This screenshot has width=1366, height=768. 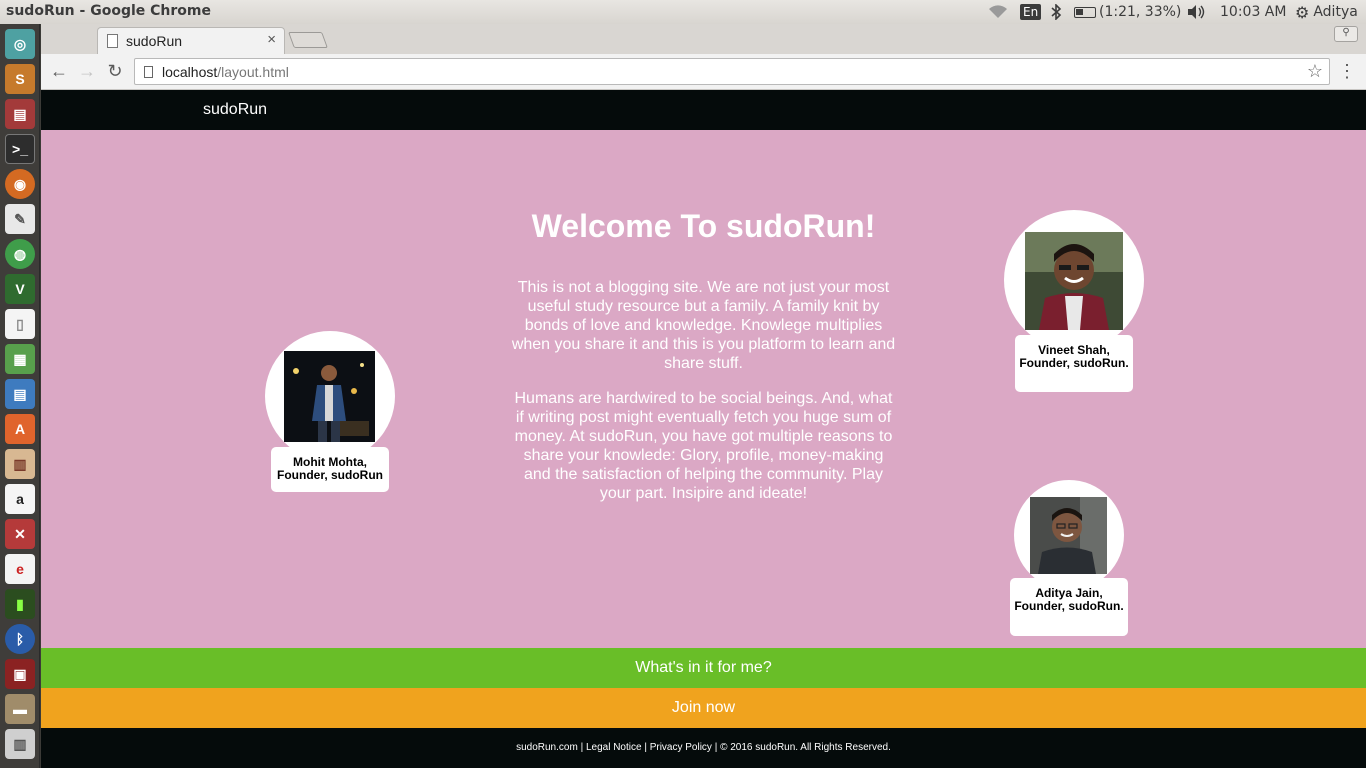 I want to click on chrome-icon: ◍, so click(x=20, y=254).